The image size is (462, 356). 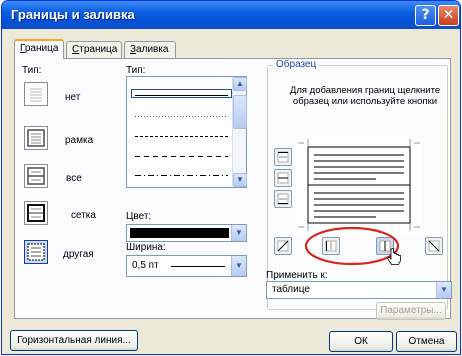 What do you see at coordinates (297, 275) in the screenshot?
I see `apply-to-label: Применить к:` at bounding box center [297, 275].